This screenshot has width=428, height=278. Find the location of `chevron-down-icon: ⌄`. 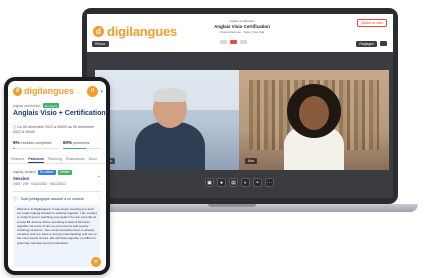

chevron-down-icon: ⌄ is located at coordinates (99, 176).